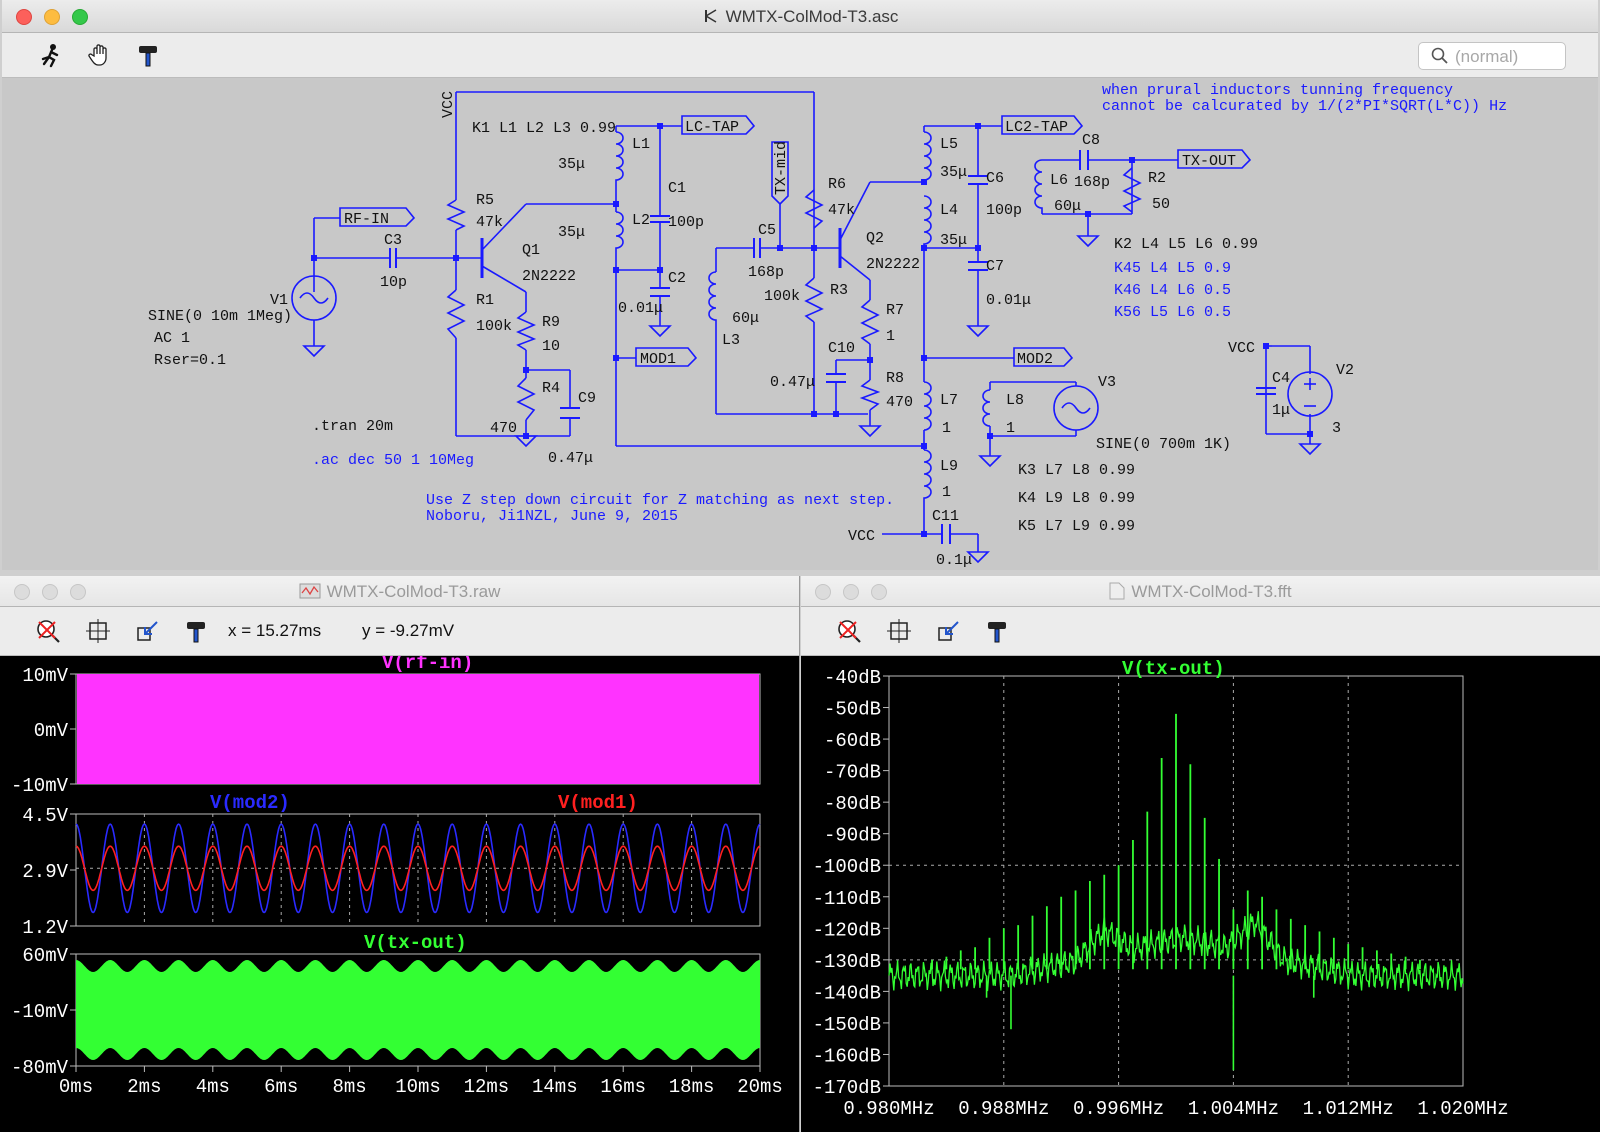 The height and width of the screenshot is (1132, 1600). Describe the element at coordinates (841, 348) in the screenshot. I see `c10-label: C10` at that location.